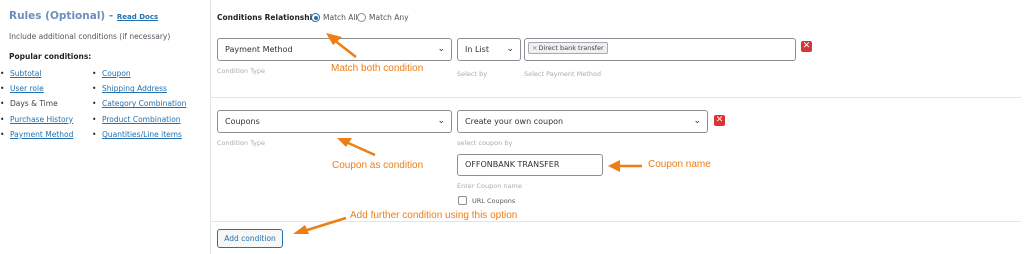  Describe the element at coordinates (334, 49) in the screenshot. I see `condition-1-type-select: Payment Method ⌄` at that location.